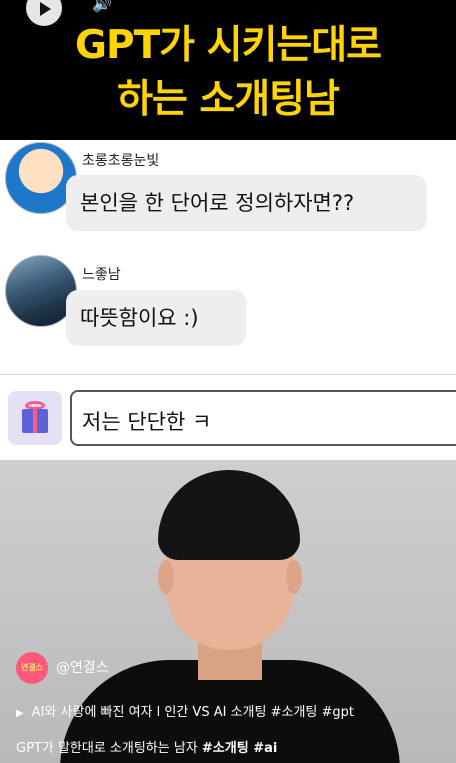 The image size is (456, 763). Describe the element at coordinates (192, 712) in the screenshot. I see `related-video-title: AI와 사랑에 빠진 여자 l 인간 VS AI 소개팅 #소개팅 #gpt` at that location.